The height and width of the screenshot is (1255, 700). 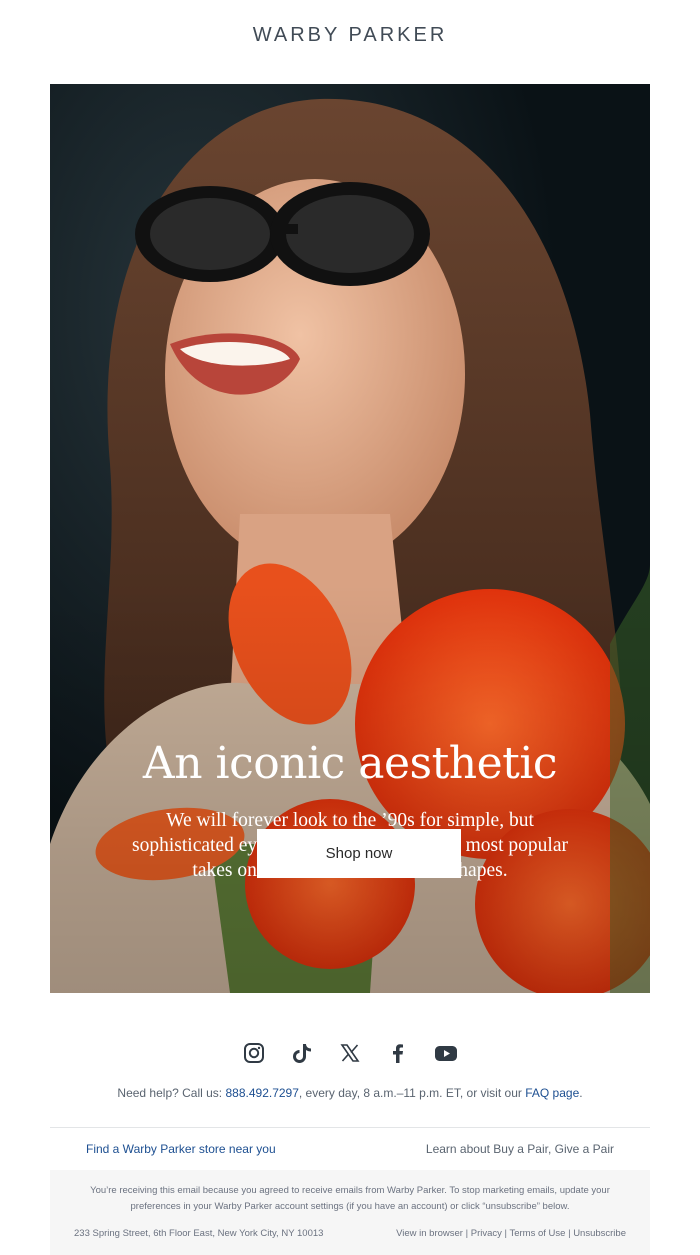 What do you see at coordinates (261, 1093) in the screenshot?
I see `phone-link: 888.492.7297` at bounding box center [261, 1093].